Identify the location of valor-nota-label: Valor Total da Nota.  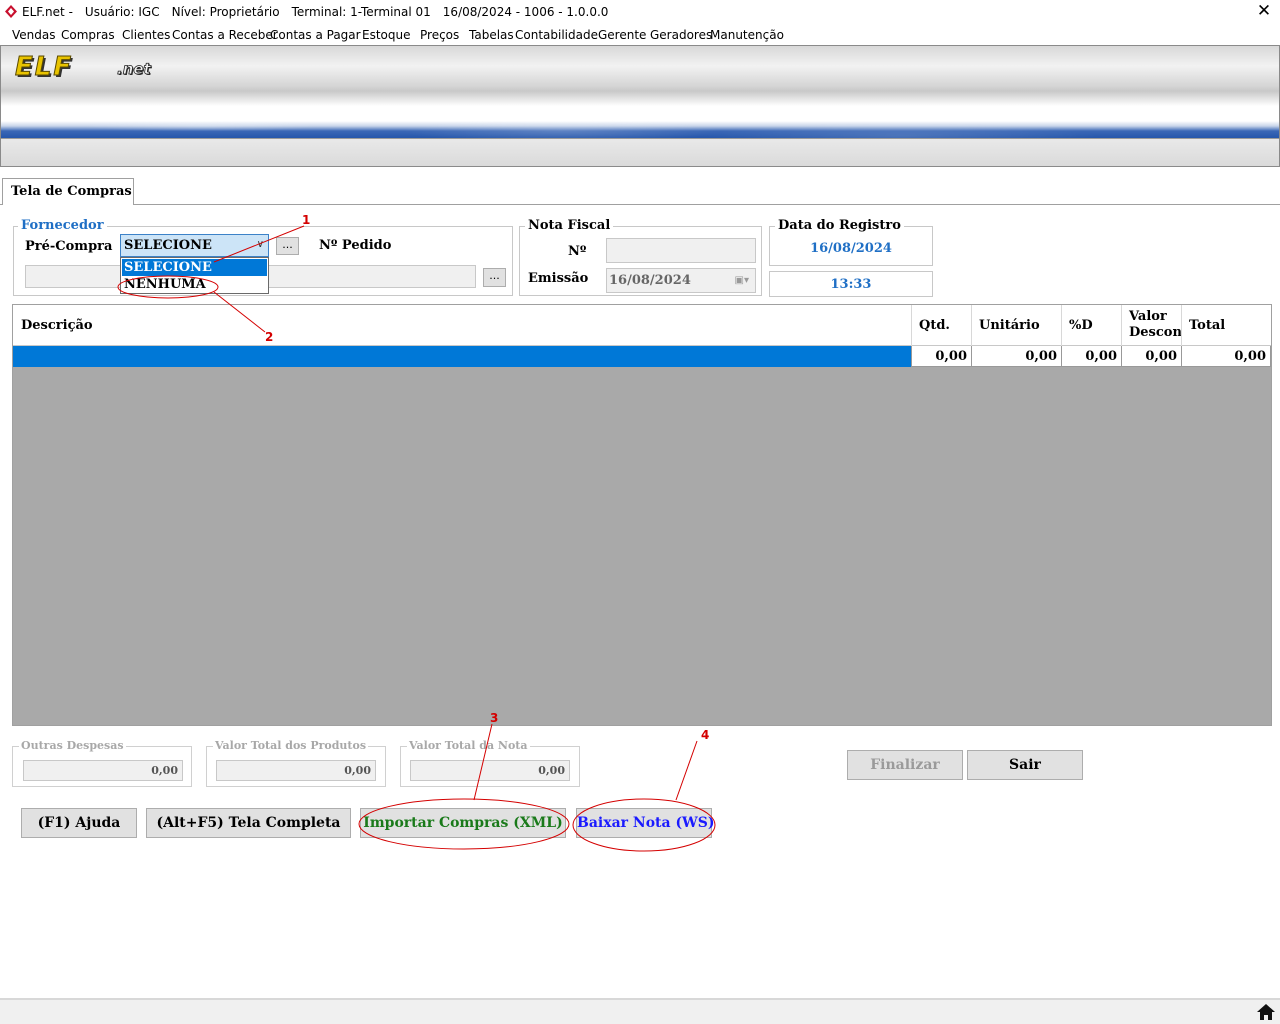
(468, 745).